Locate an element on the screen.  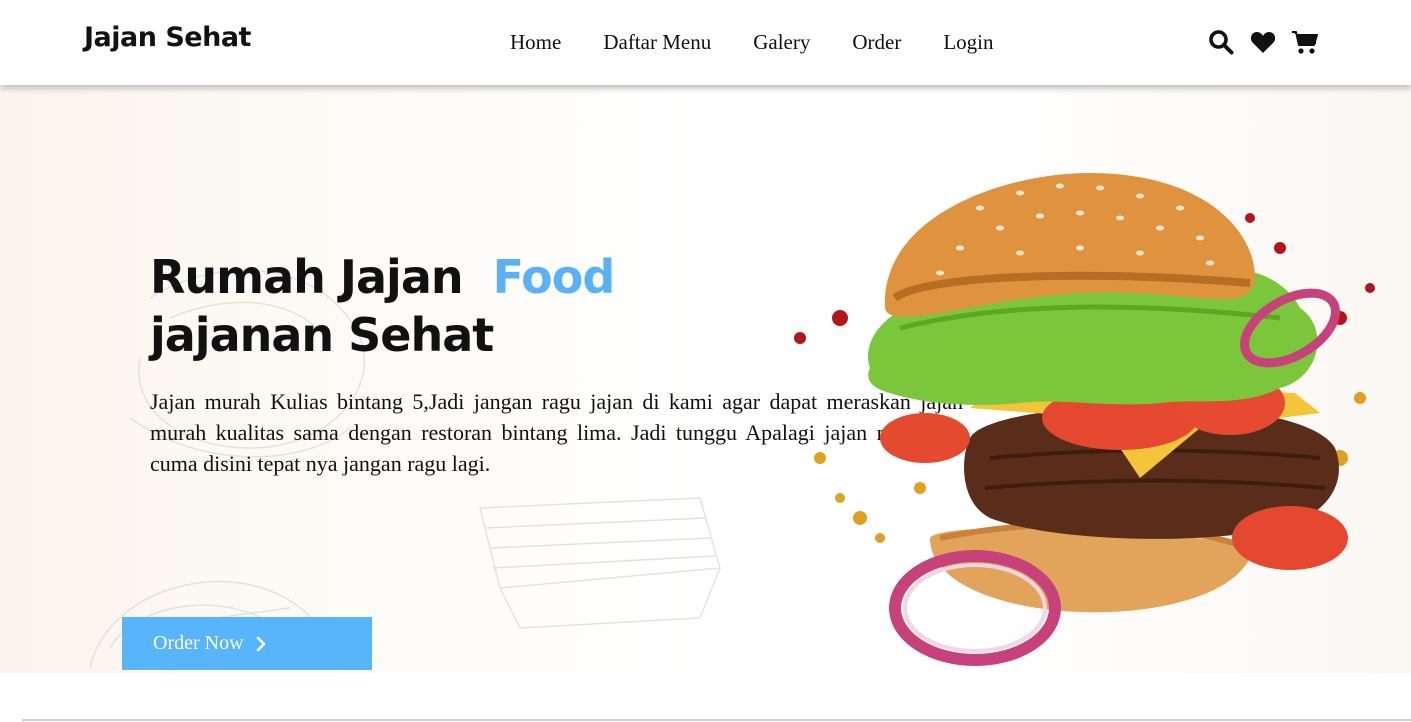
cart-icon is located at coordinates (1305, 42).